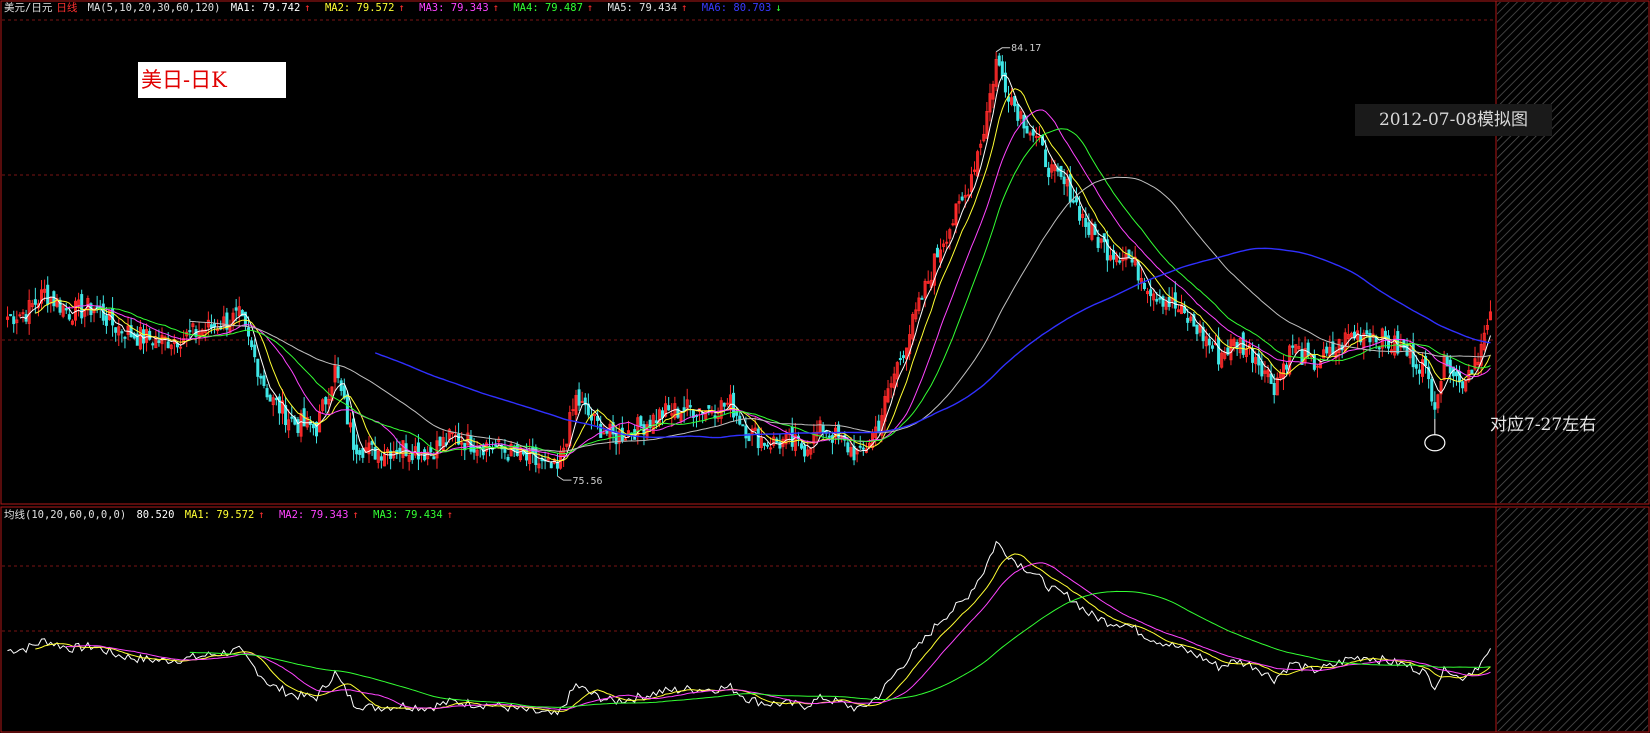 The height and width of the screenshot is (733, 1650). I want to click on ma-params-label: MA(5,10,20,30,60,120), so click(154, 8).